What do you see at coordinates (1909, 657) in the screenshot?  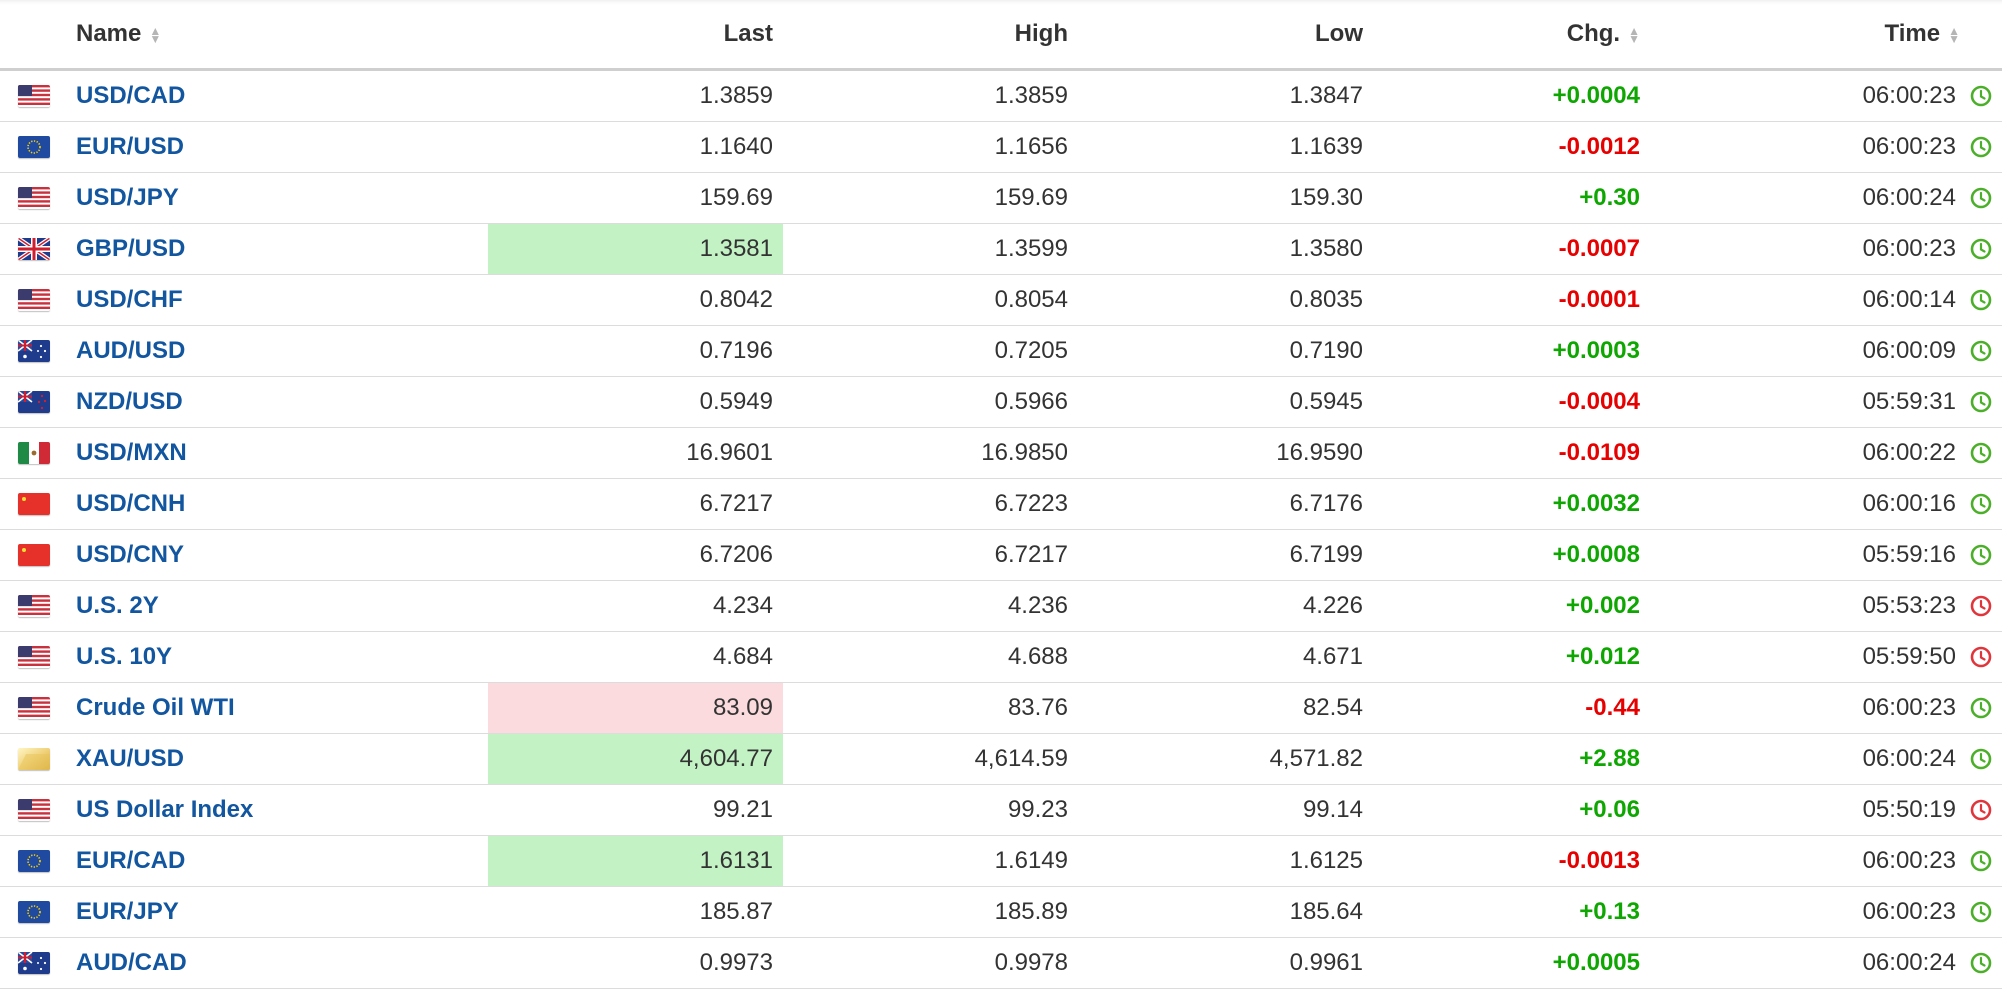 I see `time-value: 05:59:50` at bounding box center [1909, 657].